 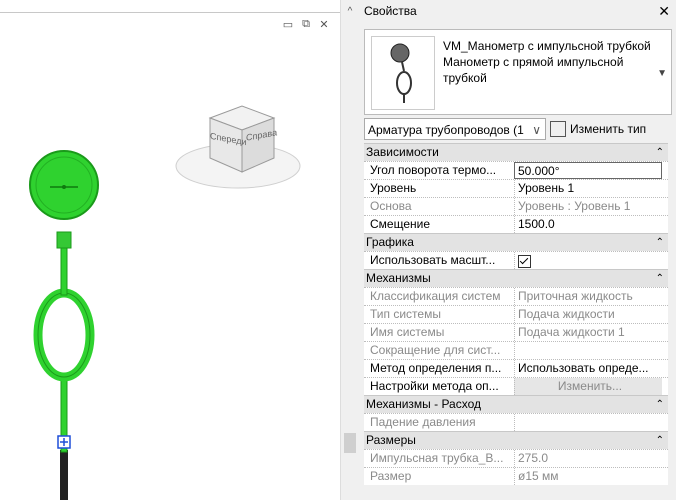 I want to click on property-row: Имя системы Подача жидкости 1, so click(x=517, y=332).